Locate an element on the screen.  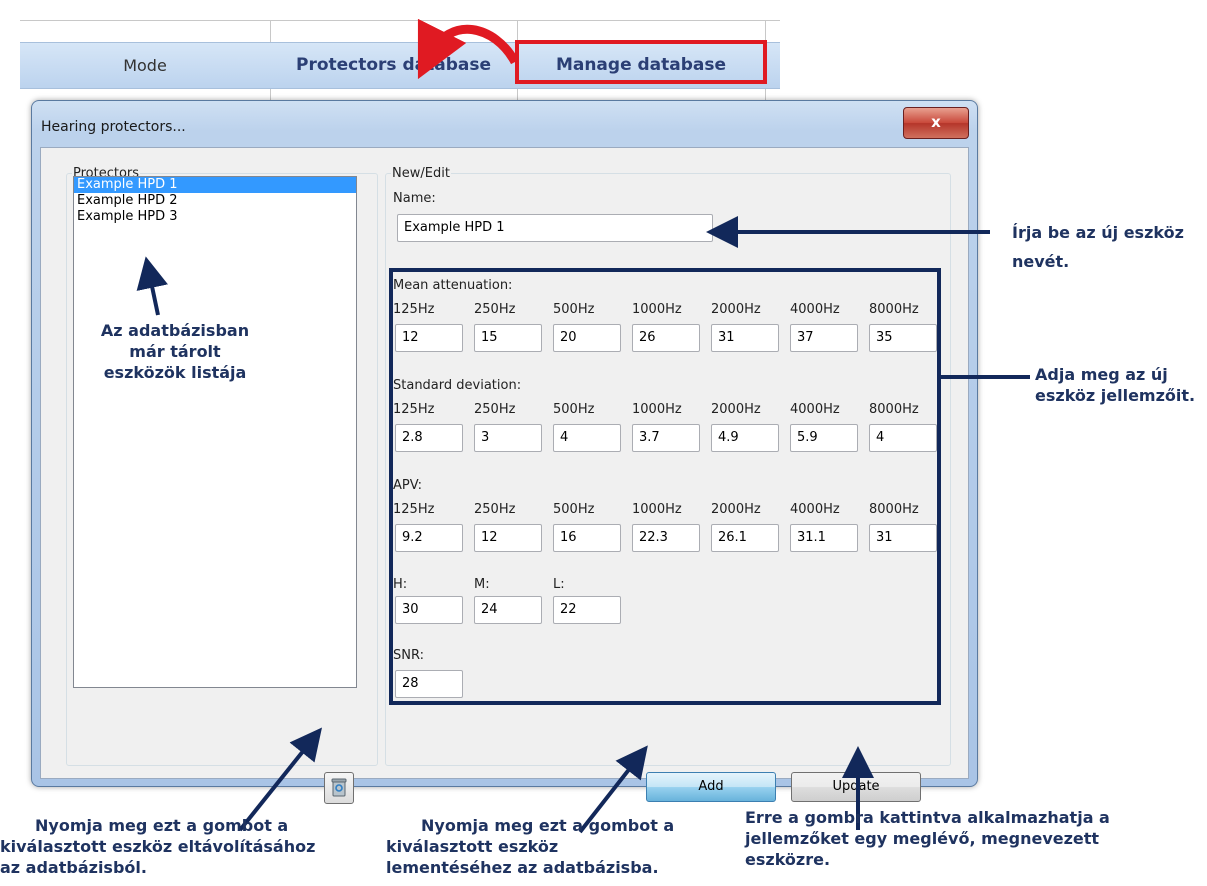
add-hint-line: lementéséhez az adatbázisba. is located at coordinates (522, 867).